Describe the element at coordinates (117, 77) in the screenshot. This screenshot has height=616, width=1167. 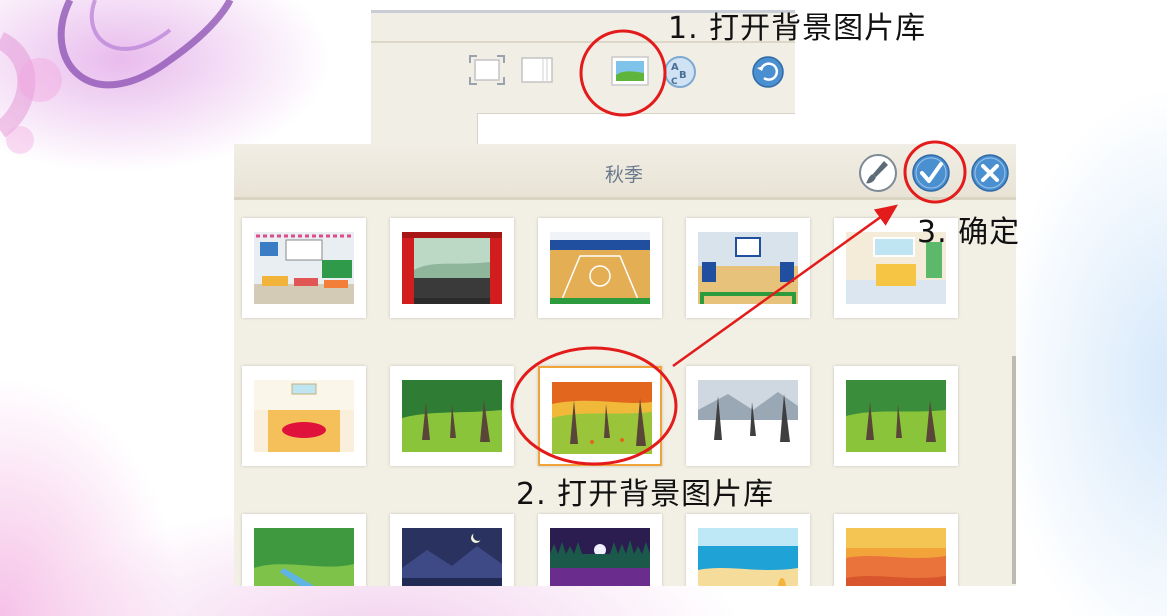
I see `decorative-swirl` at that location.